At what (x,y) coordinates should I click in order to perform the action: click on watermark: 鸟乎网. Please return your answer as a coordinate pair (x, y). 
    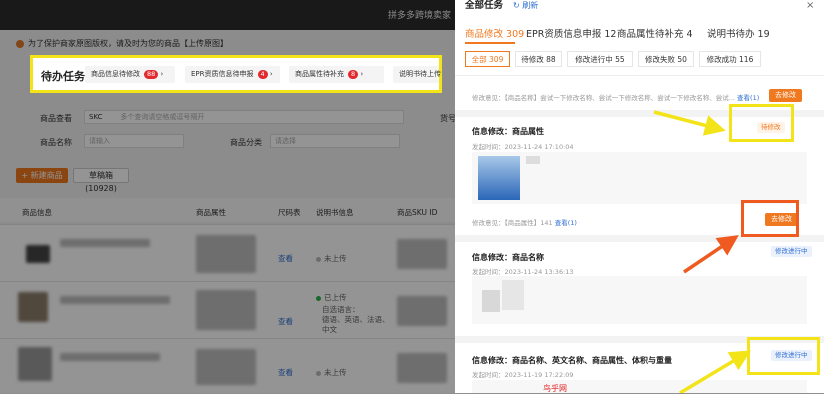
    Looking at the image, I should click on (555, 388).